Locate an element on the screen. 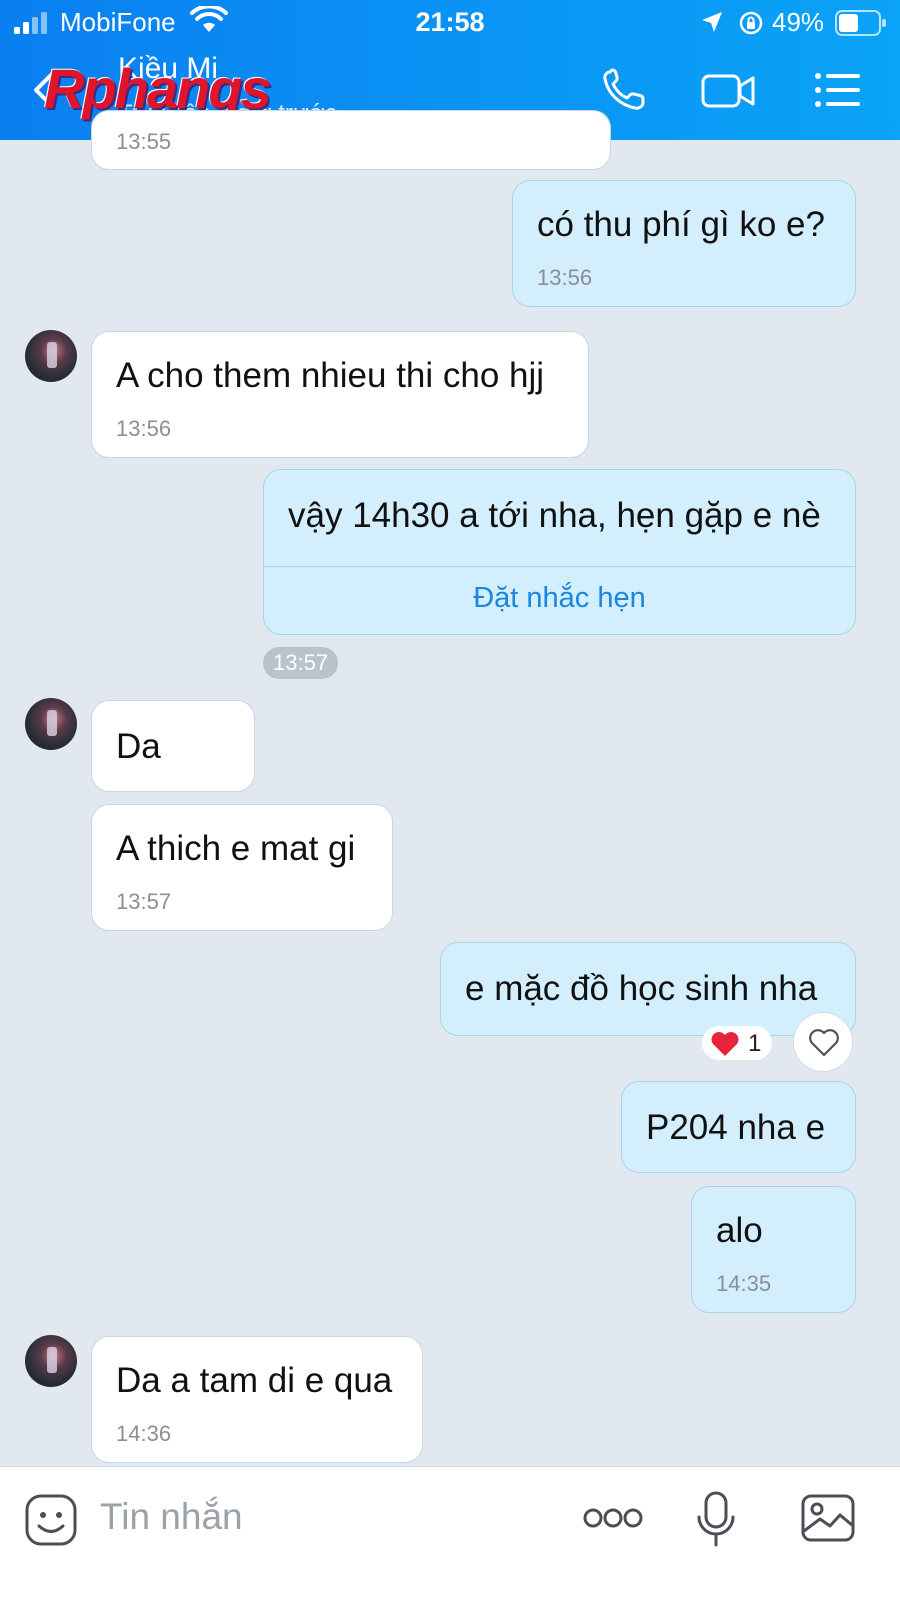  battery-icon is located at coordinates (860, 23).